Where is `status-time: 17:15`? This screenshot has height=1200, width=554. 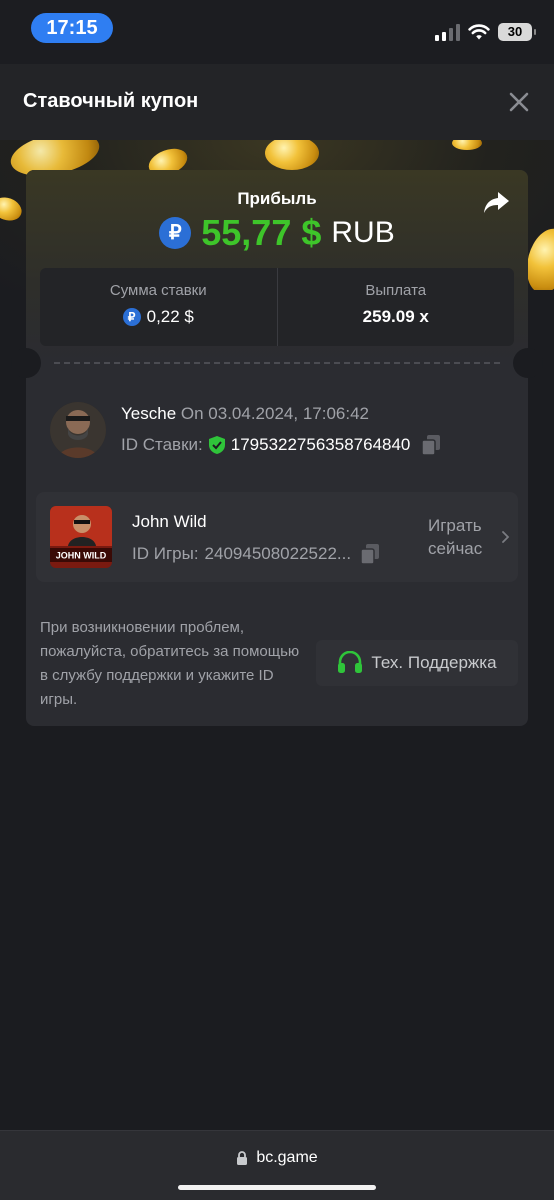
status-time: 17:15 is located at coordinates (72, 28).